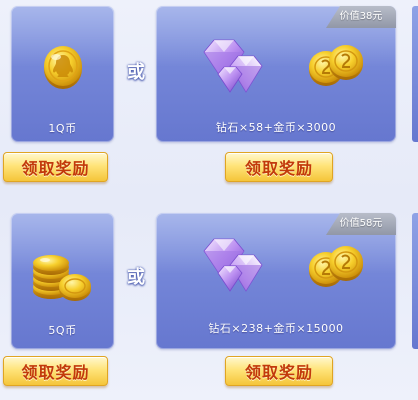 The height and width of the screenshot is (400, 418). I want to click on stacked-qq-coins-icon, so click(63, 277).